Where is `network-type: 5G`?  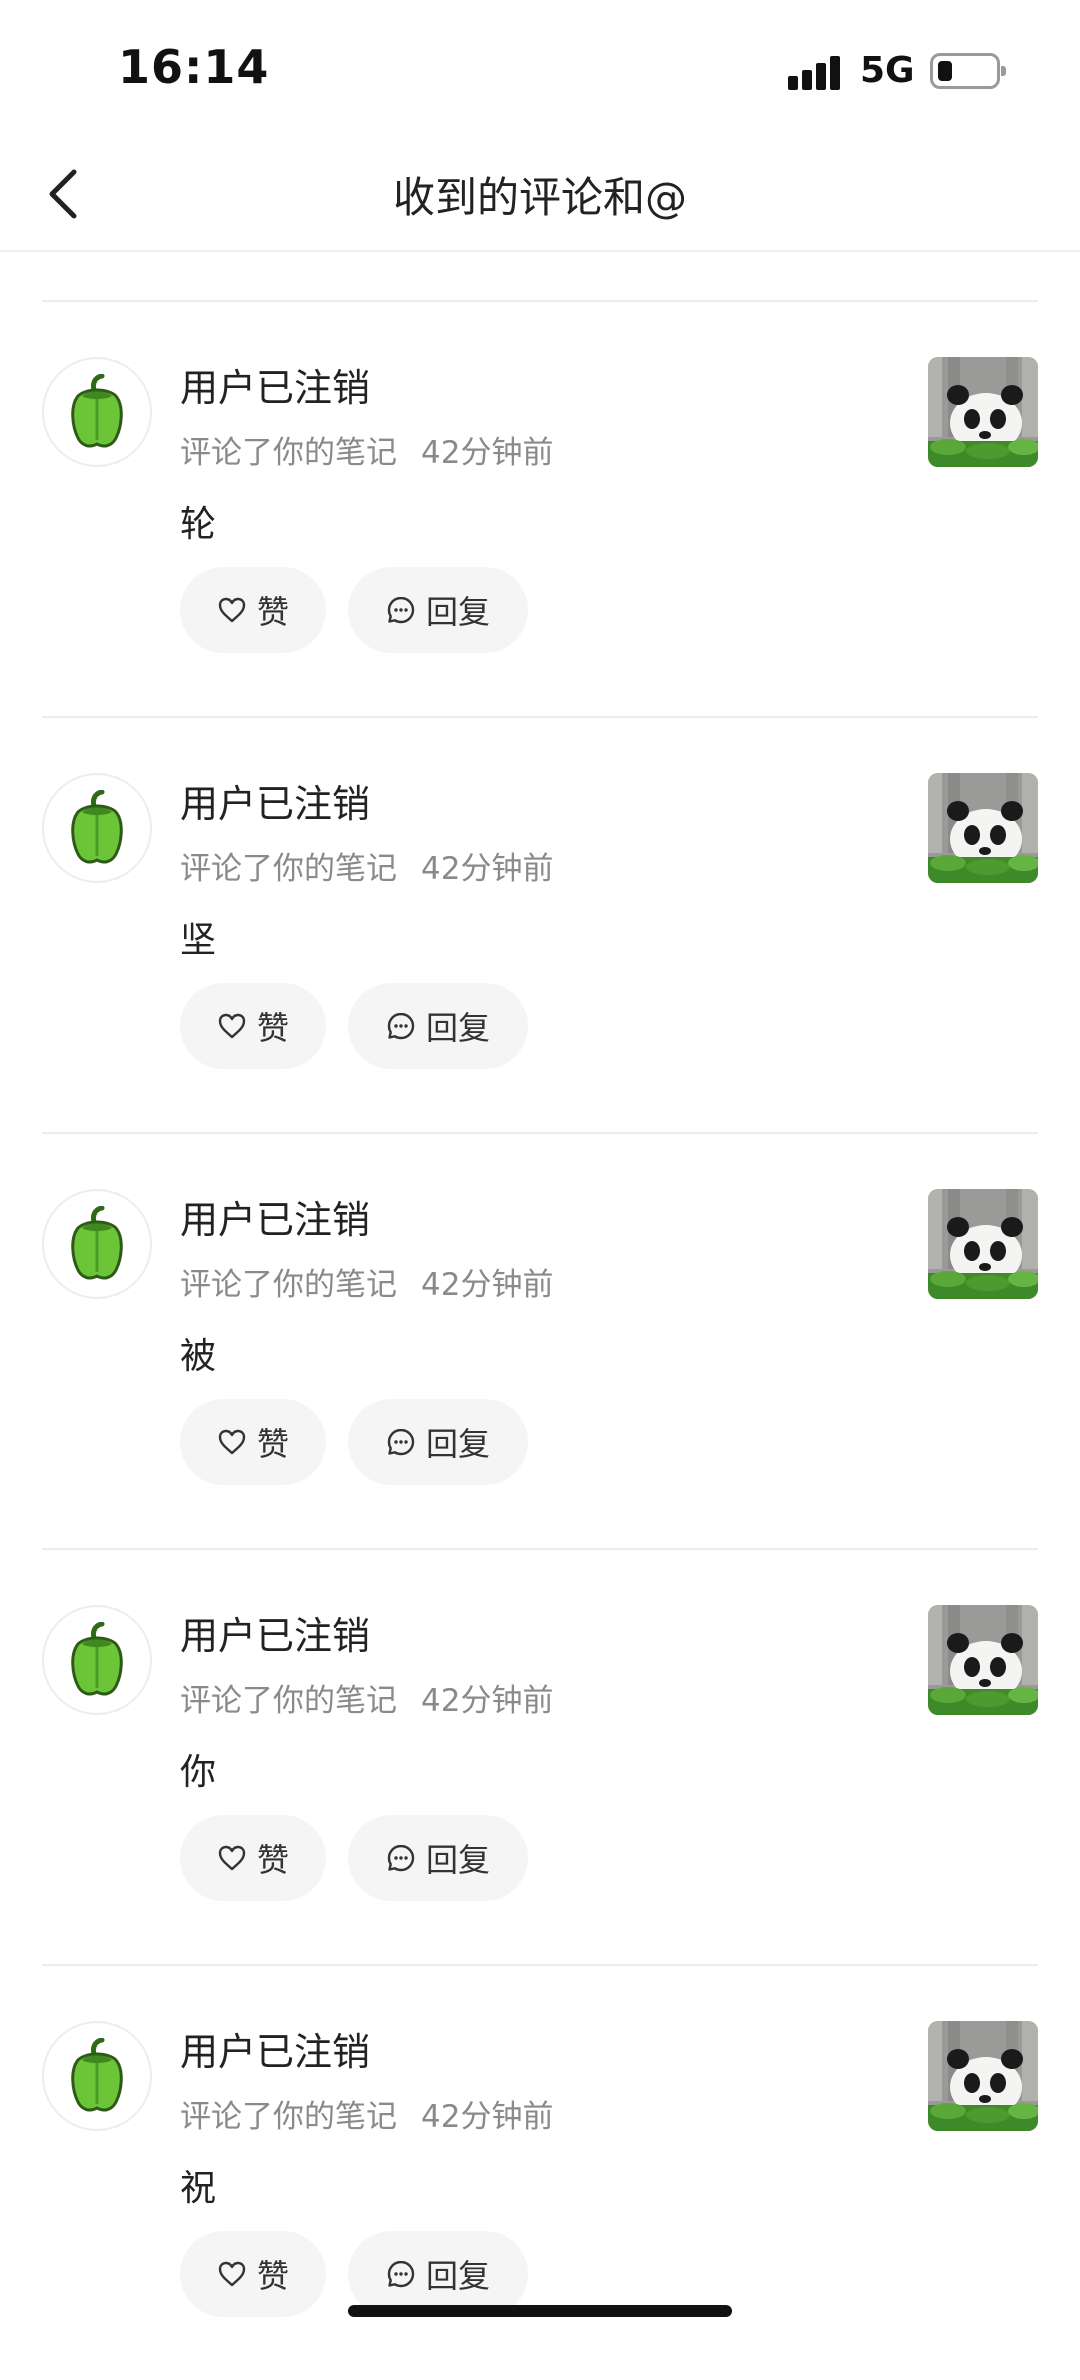 network-type: 5G is located at coordinates (887, 70).